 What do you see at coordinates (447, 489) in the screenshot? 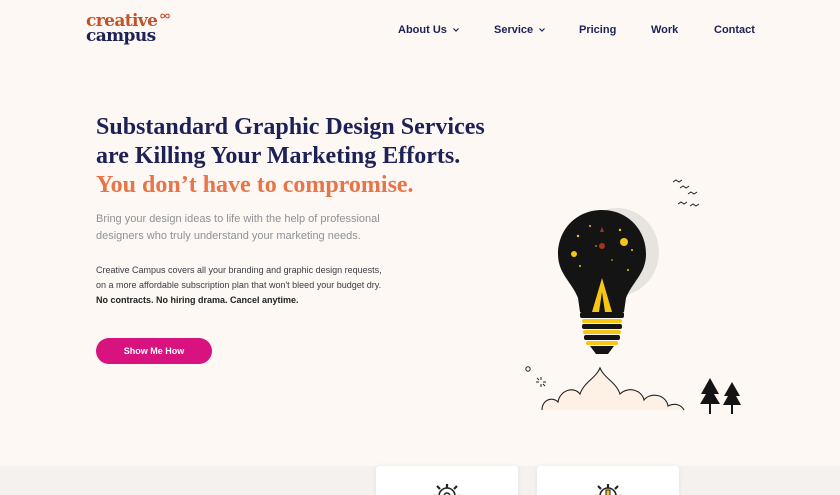
I see `gear-icon` at bounding box center [447, 489].